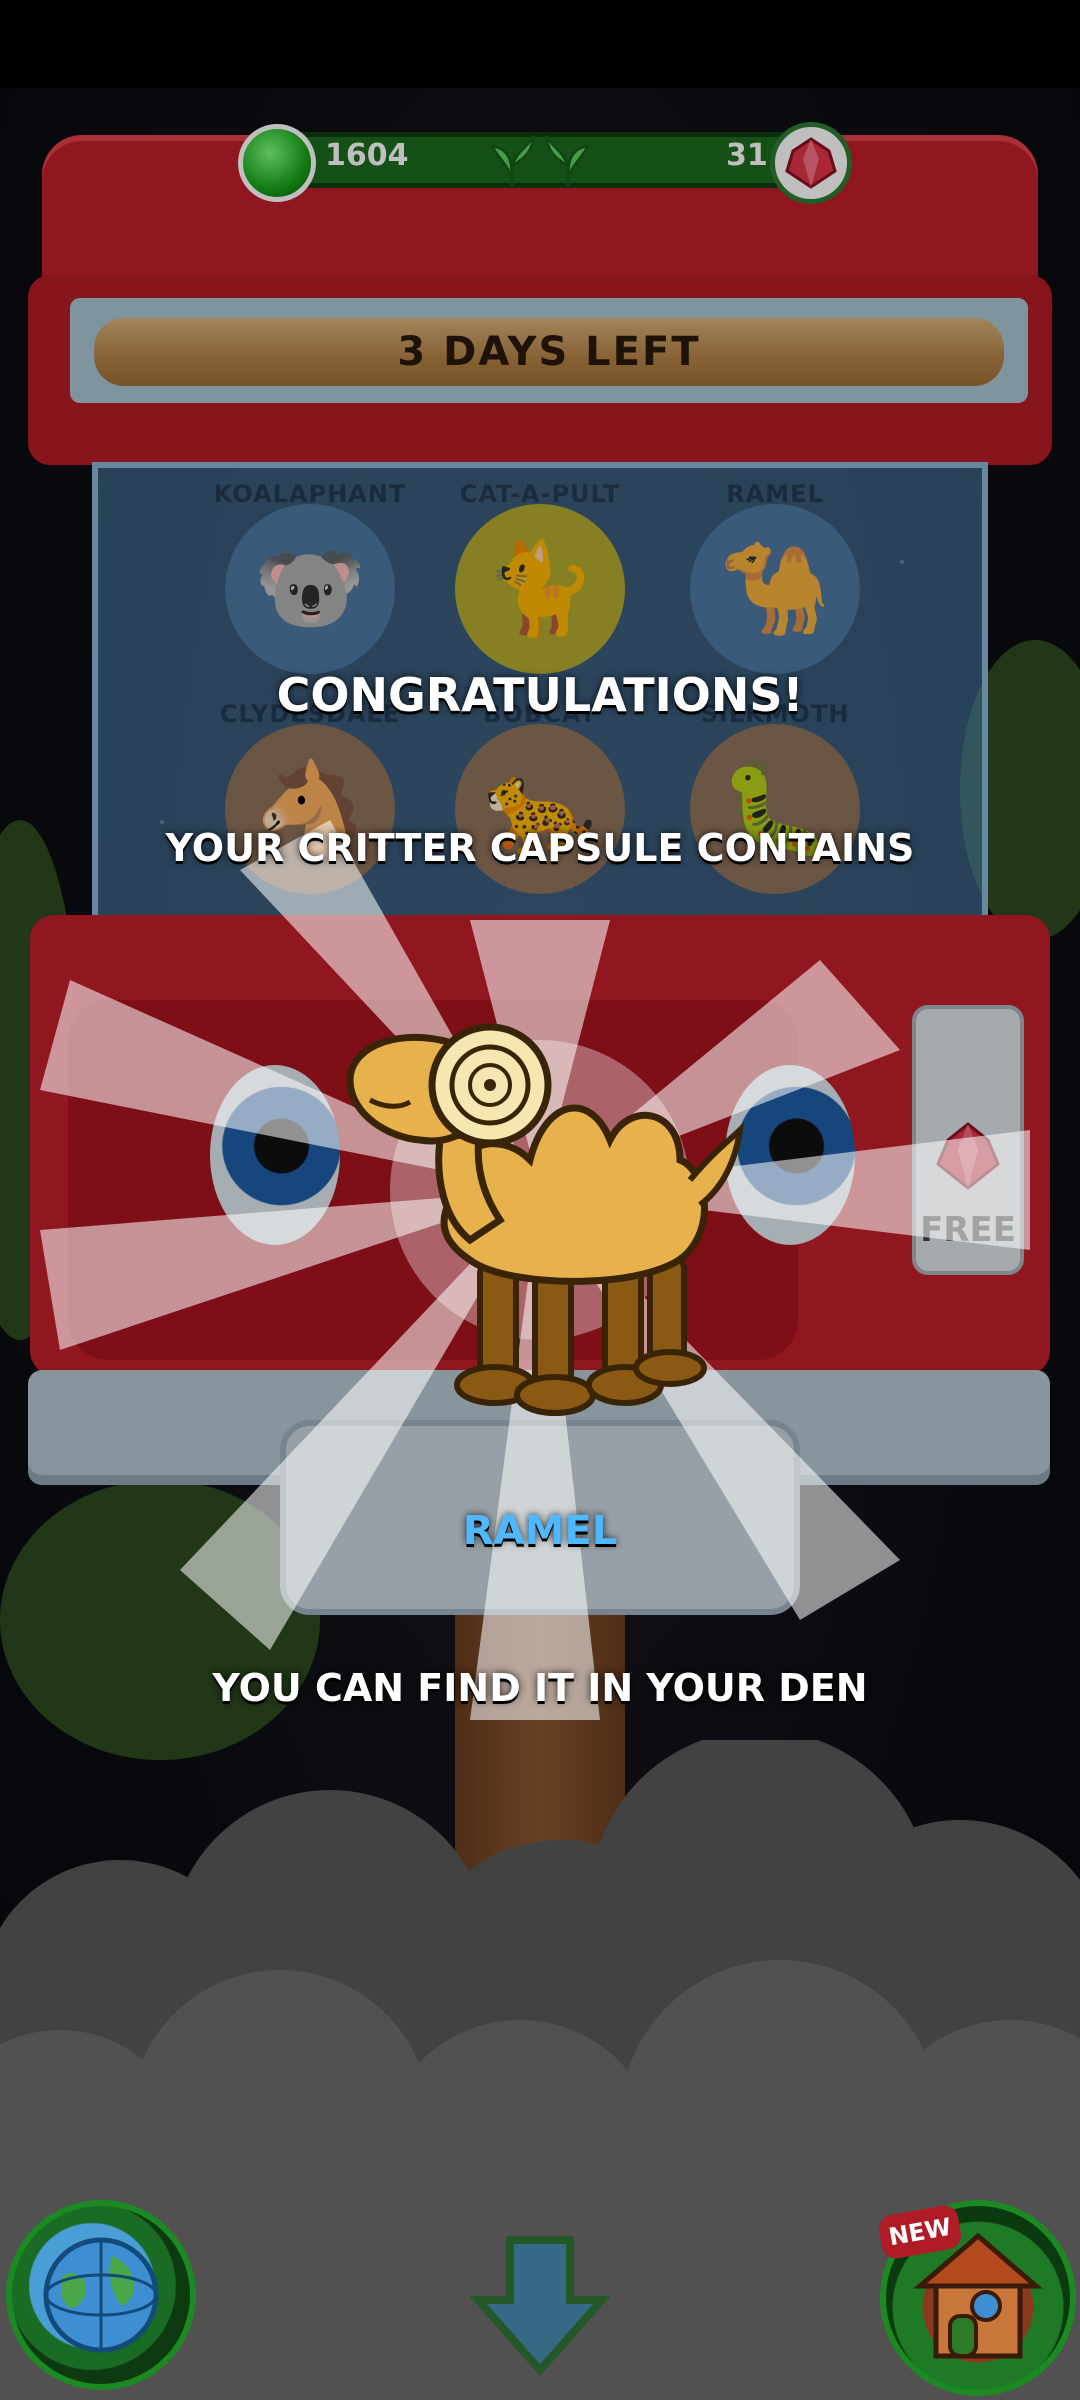  What do you see at coordinates (540, 695) in the screenshot?
I see `congratulations-title: CONGRATULATIONS!` at bounding box center [540, 695].